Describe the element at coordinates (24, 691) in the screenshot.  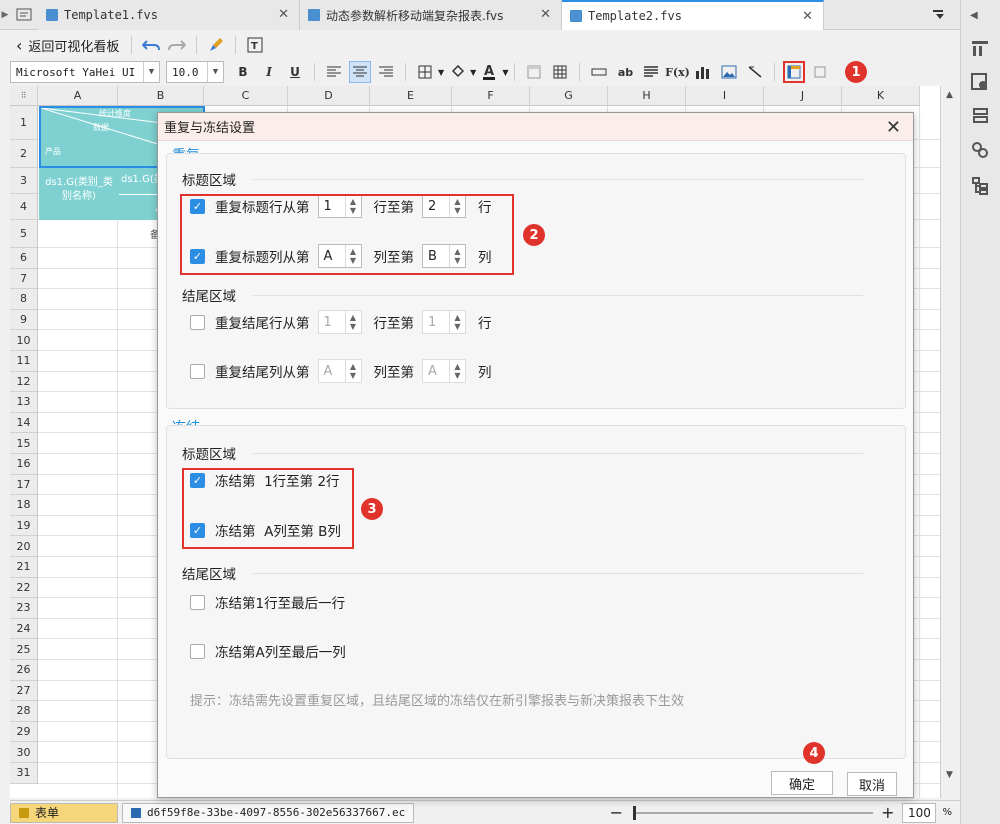
I see `row-header: 27` at that location.